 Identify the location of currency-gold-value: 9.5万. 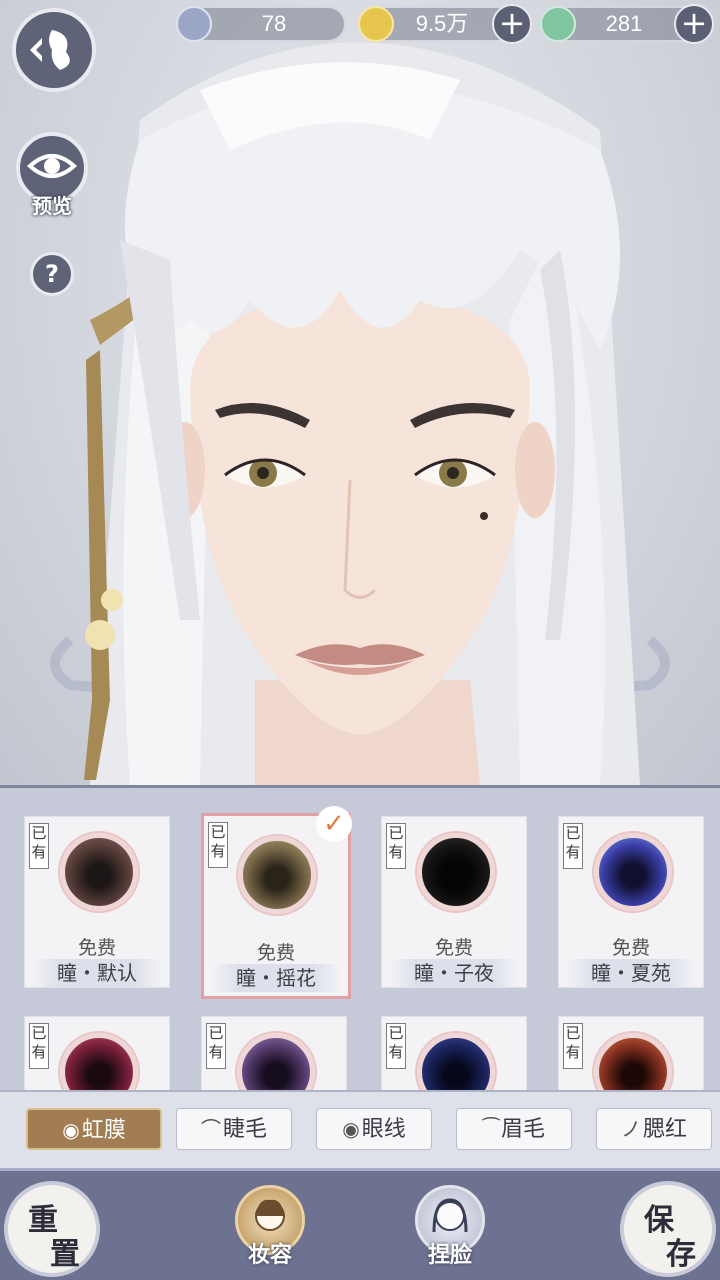
(442, 23).